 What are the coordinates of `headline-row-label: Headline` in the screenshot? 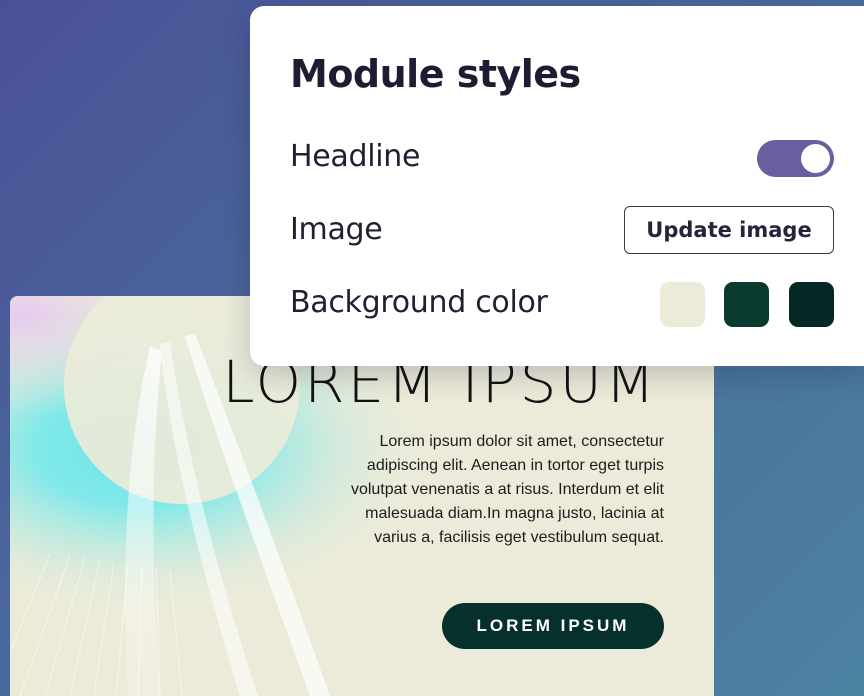 It's located at (355, 156).